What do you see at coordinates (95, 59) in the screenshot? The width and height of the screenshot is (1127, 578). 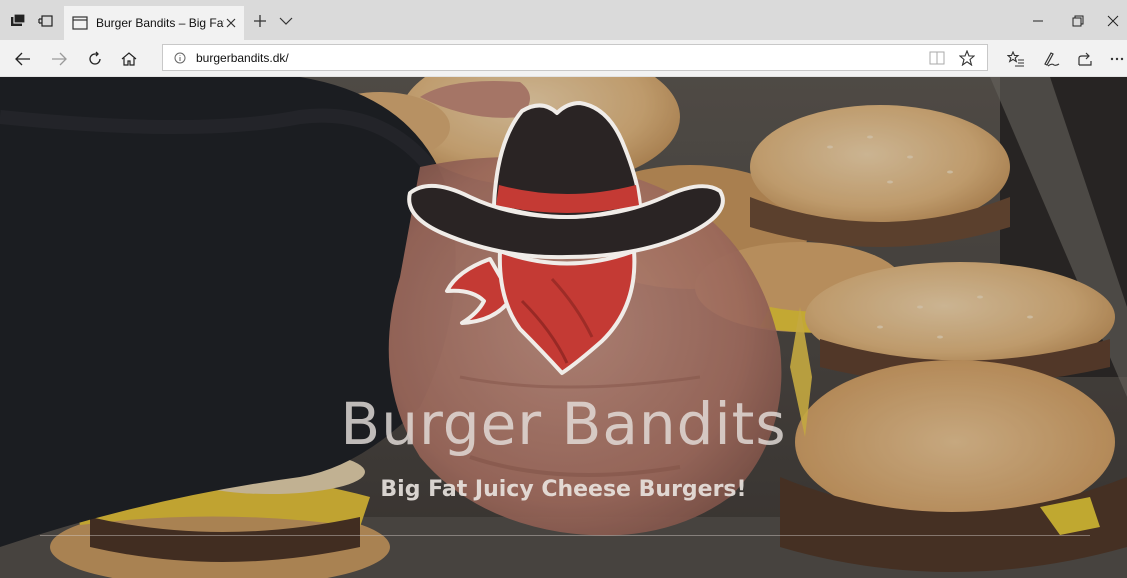 I see `refresh-icon` at bounding box center [95, 59].